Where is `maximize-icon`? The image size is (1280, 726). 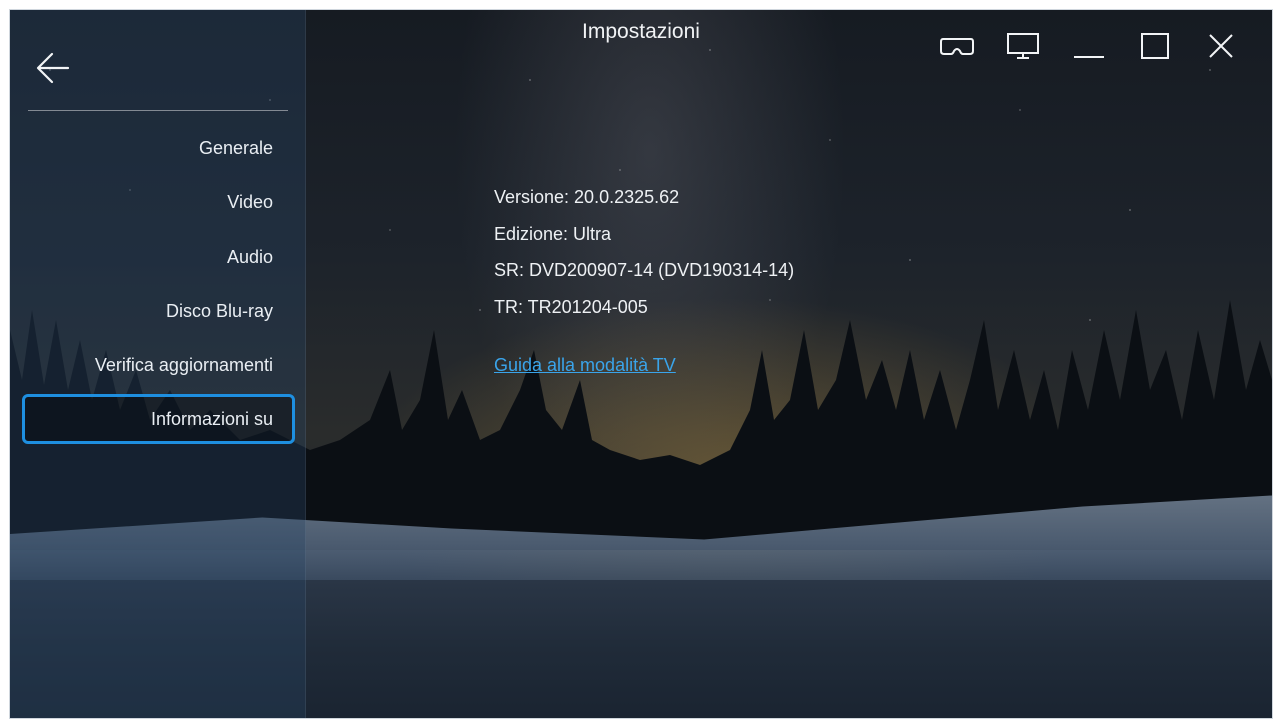
maximize-icon is located at coordinates (1155, 46).